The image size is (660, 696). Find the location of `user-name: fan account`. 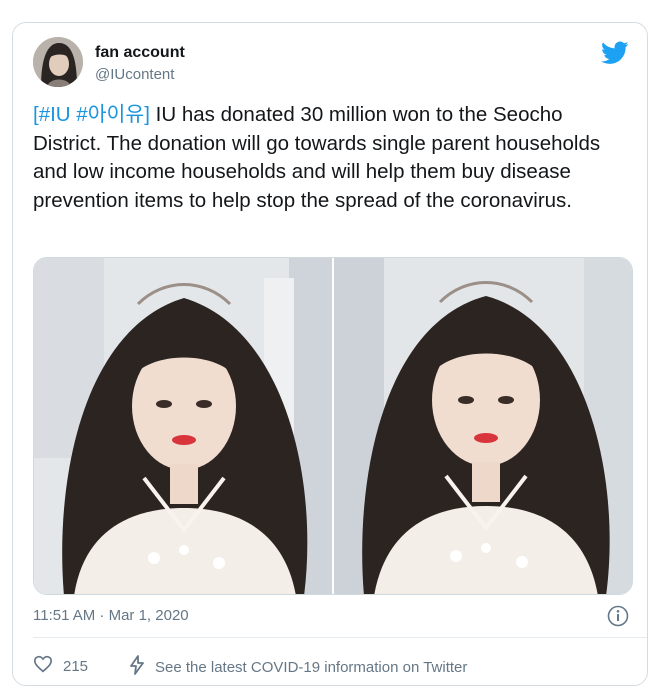

user-name: fan account is located at coordinates (140, 53).